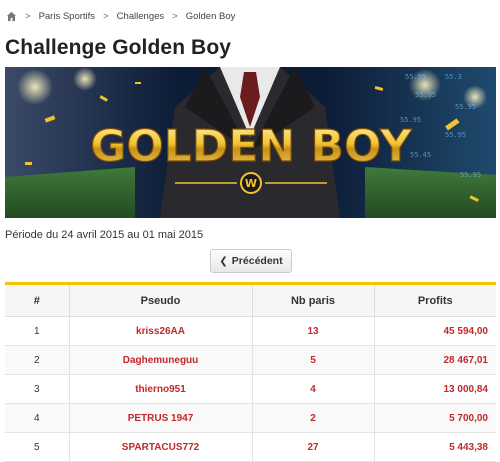  Describe the element at coordinates (435, 389) in the screenshot. I see `profit-cell: 13 000,84` at that location.